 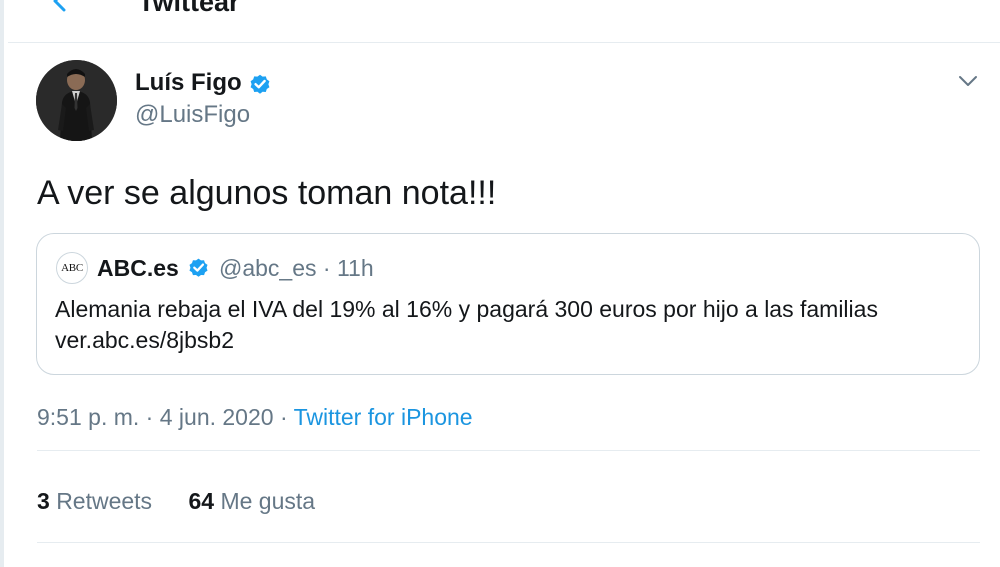 I want to click on author-photo, so click(x=76, y=100).